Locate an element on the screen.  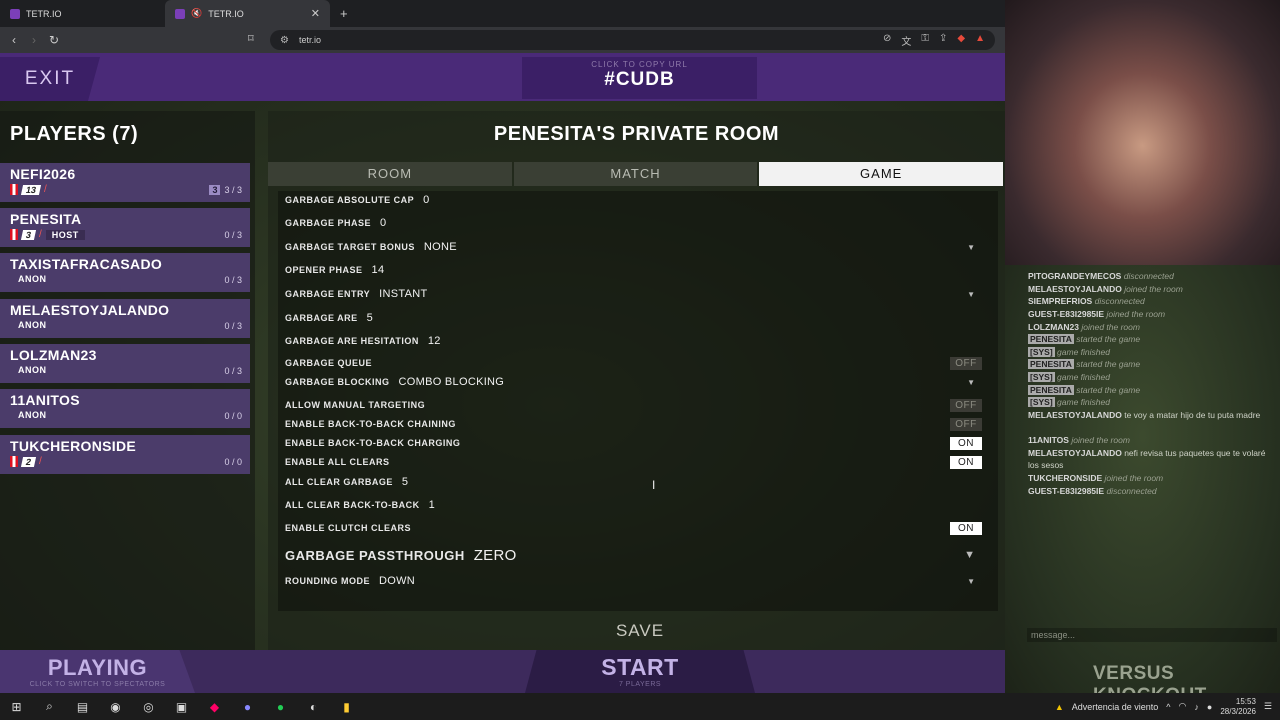
bookmark-icon: ⌑ is located at coordinates (251, 38).